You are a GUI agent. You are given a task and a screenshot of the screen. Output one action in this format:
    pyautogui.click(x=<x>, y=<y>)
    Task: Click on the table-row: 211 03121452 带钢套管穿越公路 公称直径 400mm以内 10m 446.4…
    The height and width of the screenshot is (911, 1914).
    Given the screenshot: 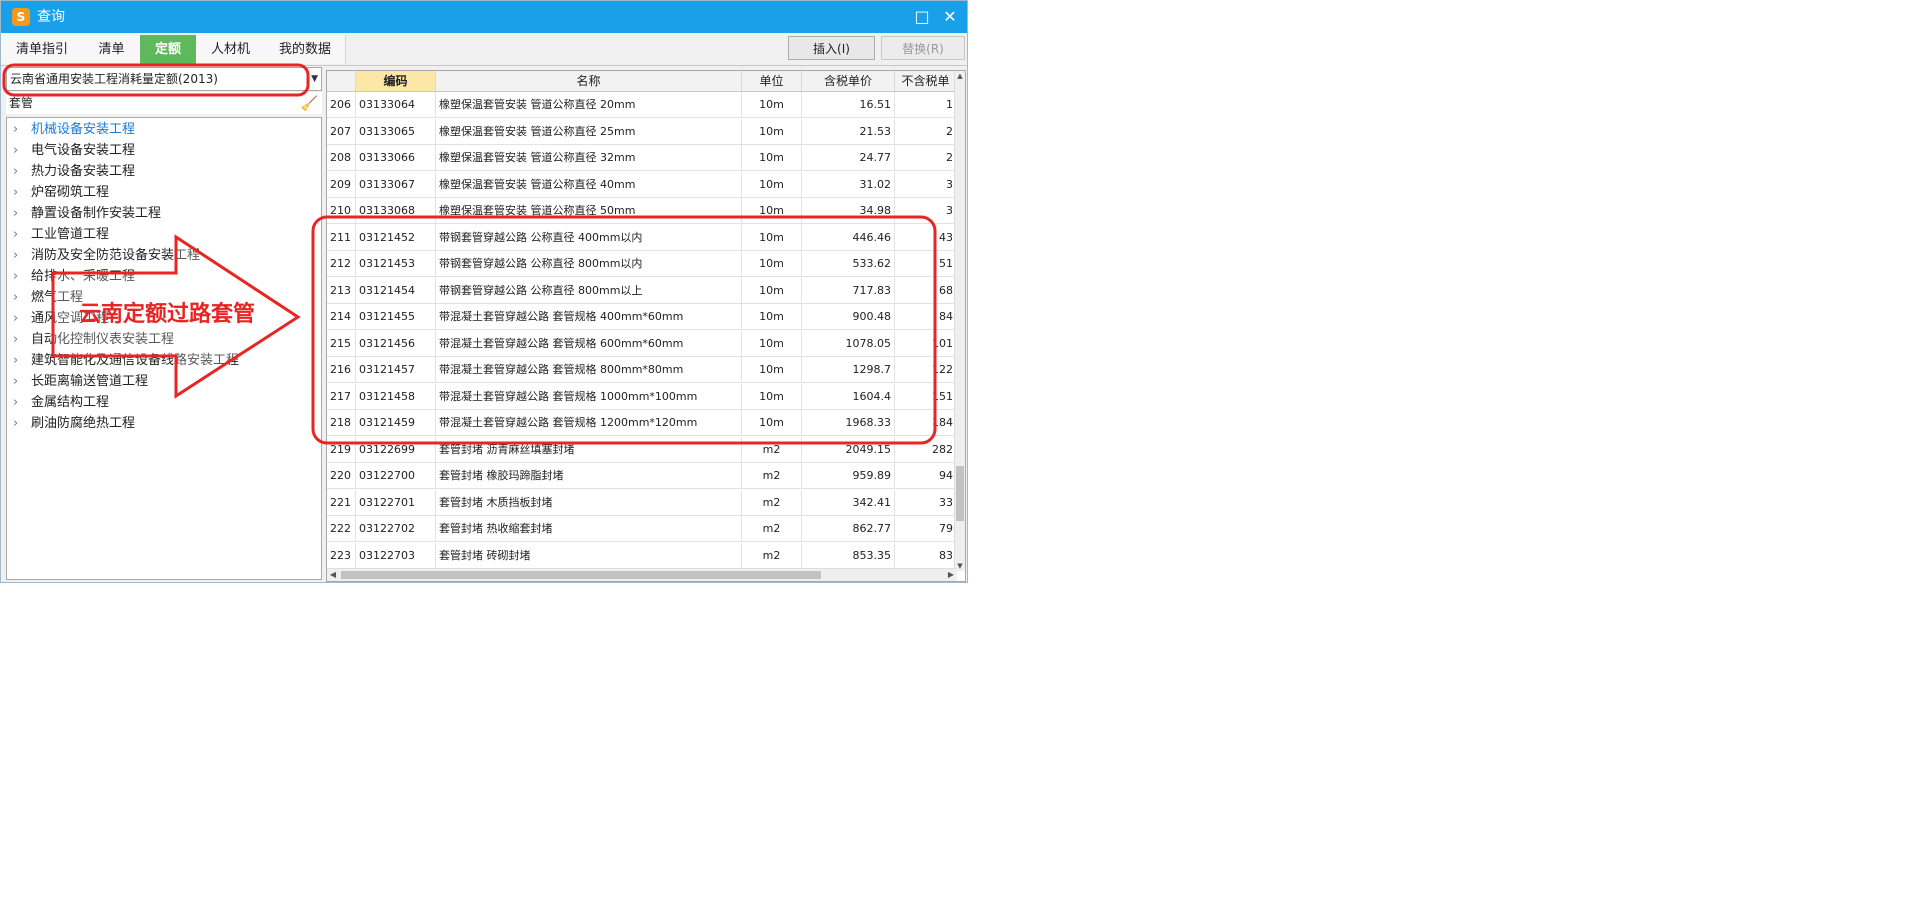 What is the action you would take?
    pyautogui.click(x=642, y=237)
    